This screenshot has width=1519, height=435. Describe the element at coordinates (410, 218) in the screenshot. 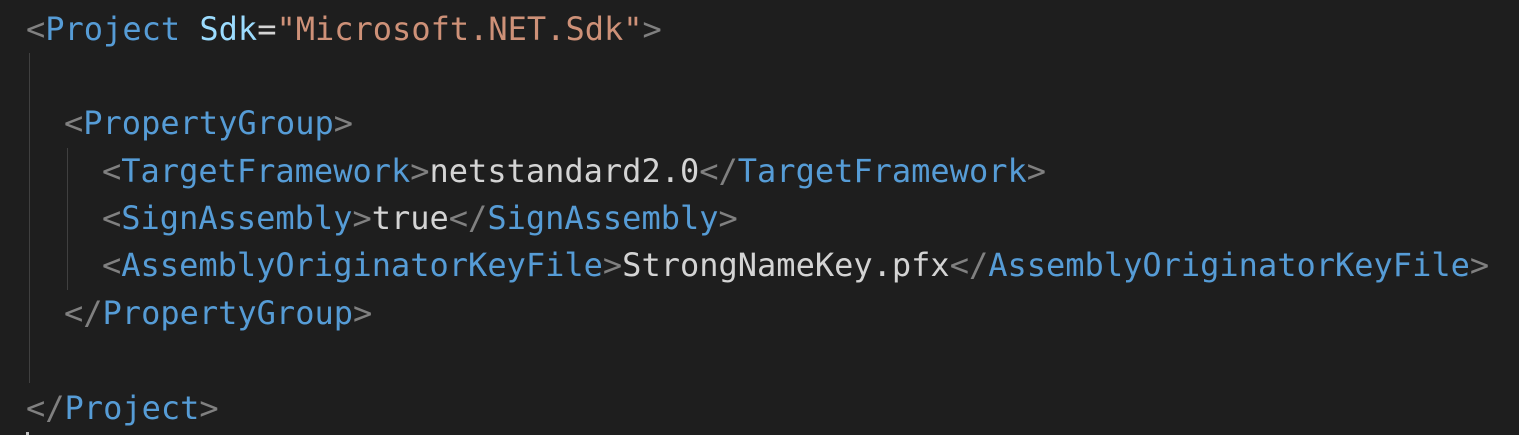

I see `element-text: true` at that location.